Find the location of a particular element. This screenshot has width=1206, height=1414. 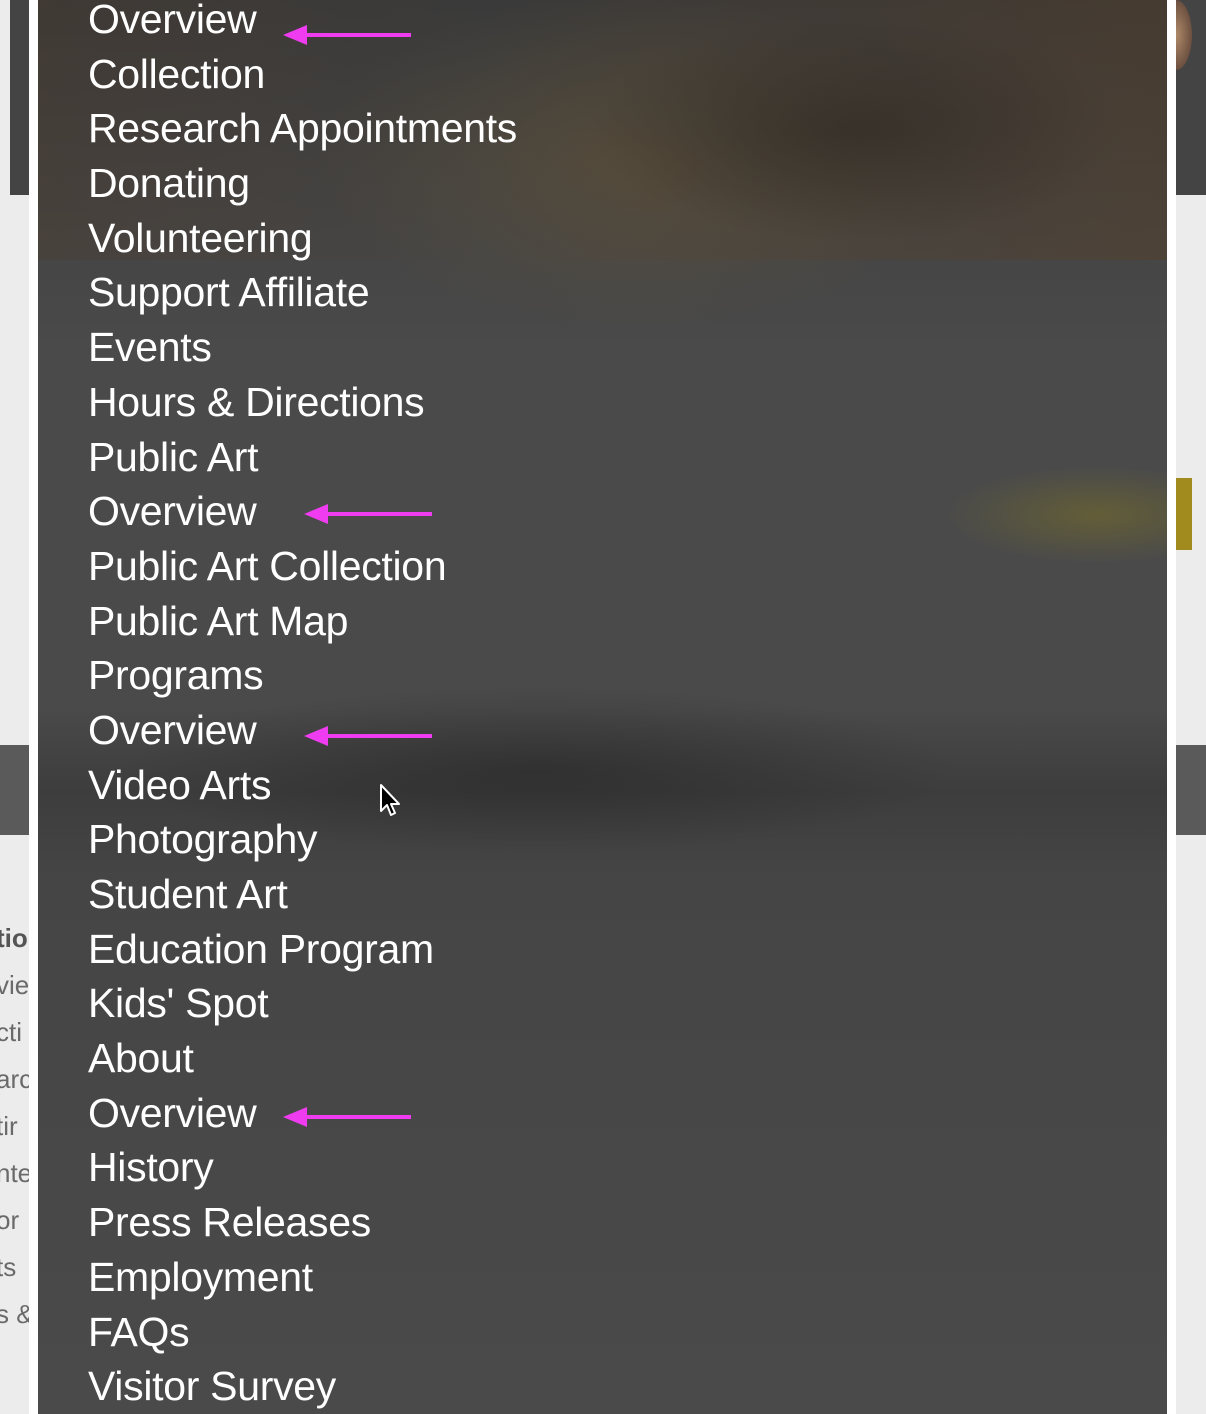

menu-item-employment: Employment is located at coordinates (302, 1283).